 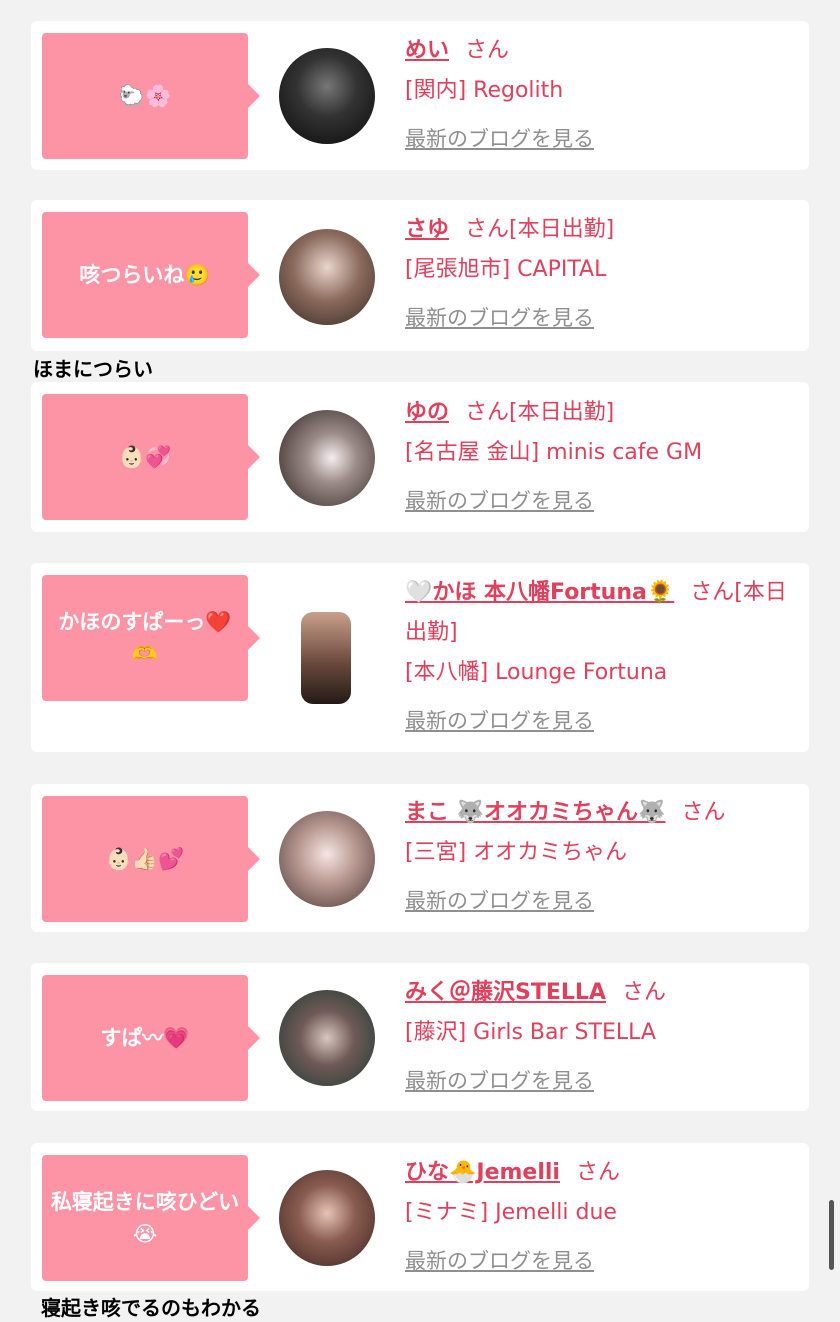 I want to click on comment-bubble: すぱ〰💗, so click(x=151, y=1038).